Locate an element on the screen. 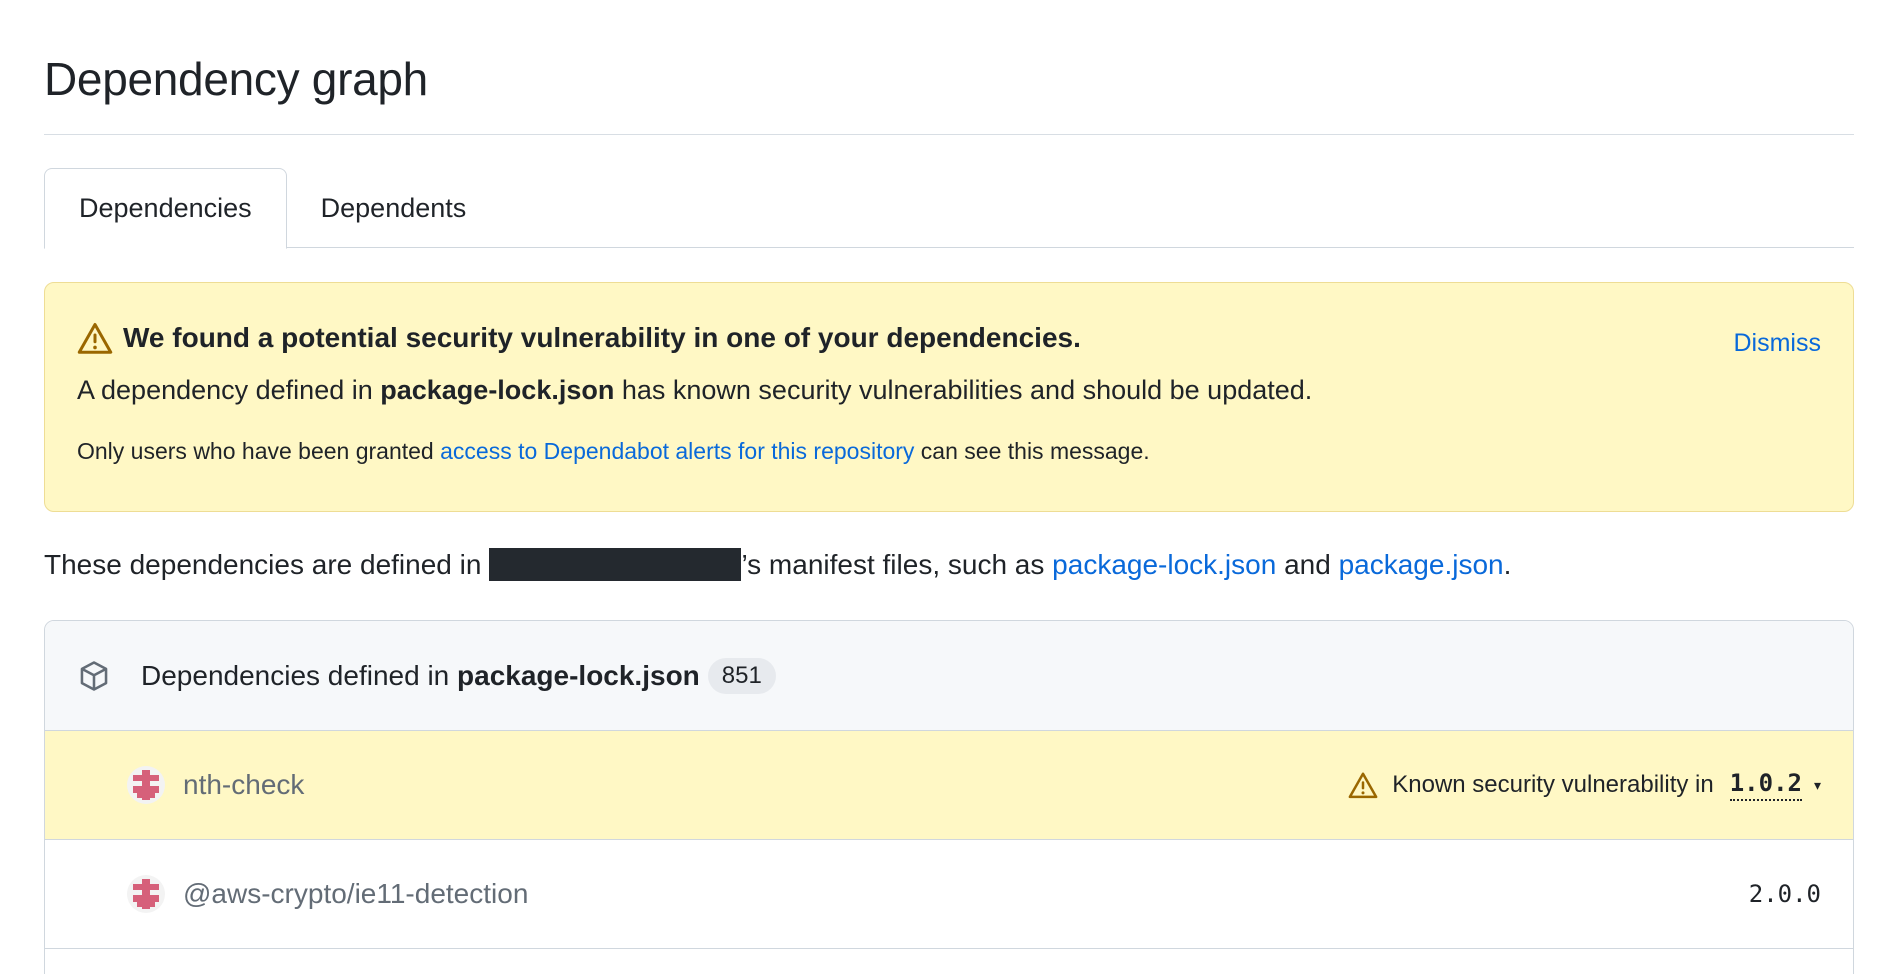 This screenshot has width=1890, height=974. dependency-row: @aws-crypto/ie11-detection 2.0.0 is located at coordinates (949, 894).